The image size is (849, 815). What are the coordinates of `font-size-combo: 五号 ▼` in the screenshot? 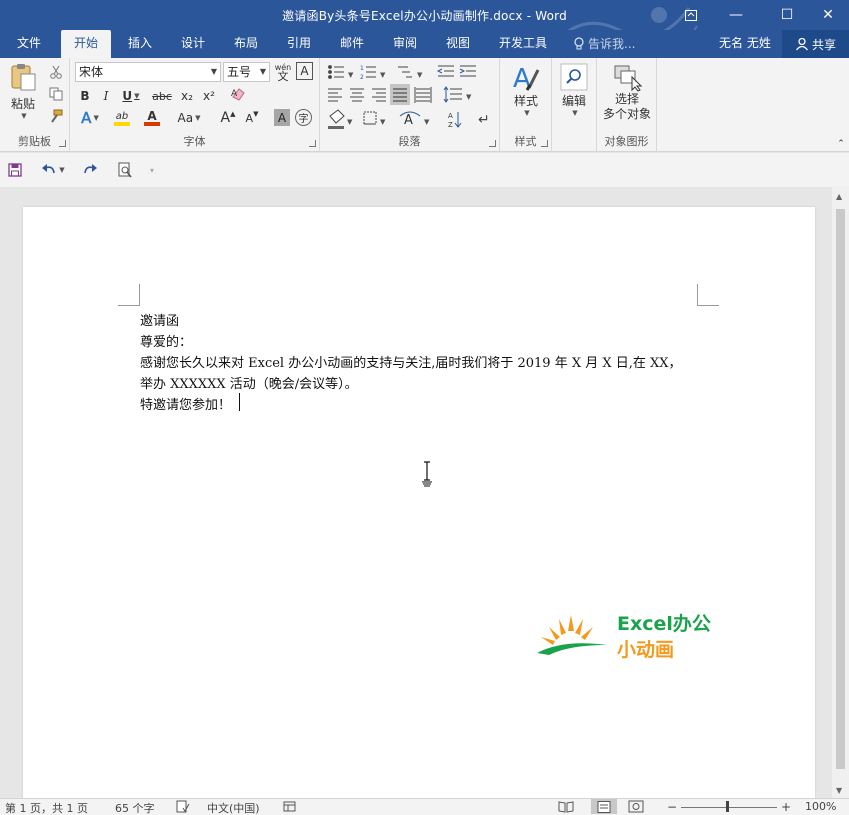 It's located at (246, 72).